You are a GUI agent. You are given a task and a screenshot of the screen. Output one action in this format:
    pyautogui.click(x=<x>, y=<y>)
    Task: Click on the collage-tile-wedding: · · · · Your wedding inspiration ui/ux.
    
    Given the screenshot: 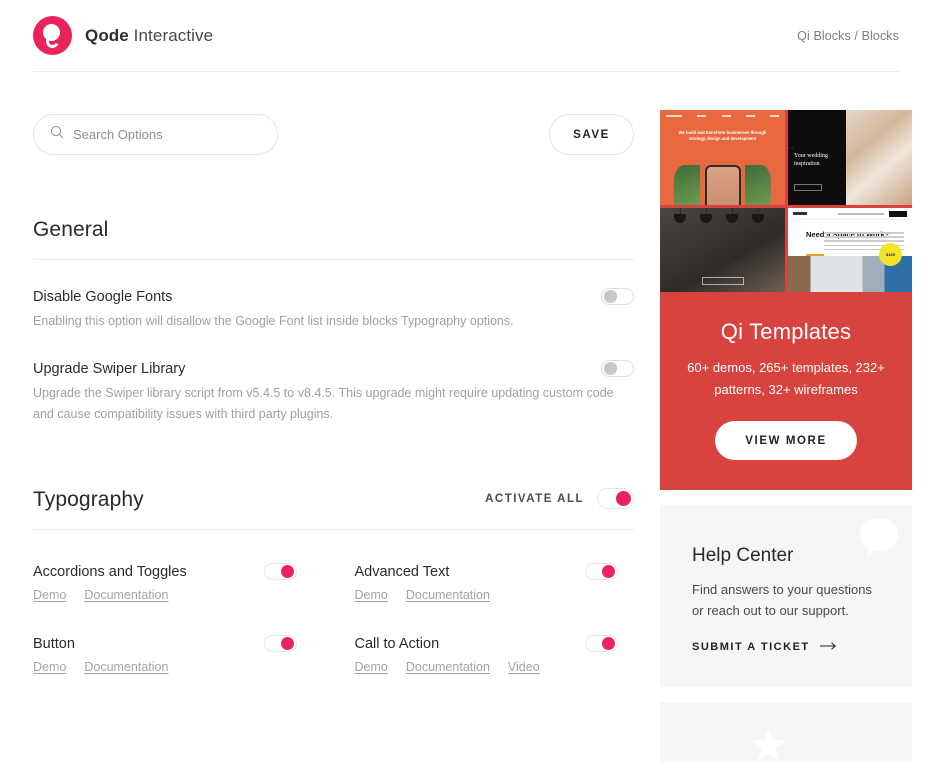 What is the action you would take?
    pyautogui.click(x=850, y=157)
    